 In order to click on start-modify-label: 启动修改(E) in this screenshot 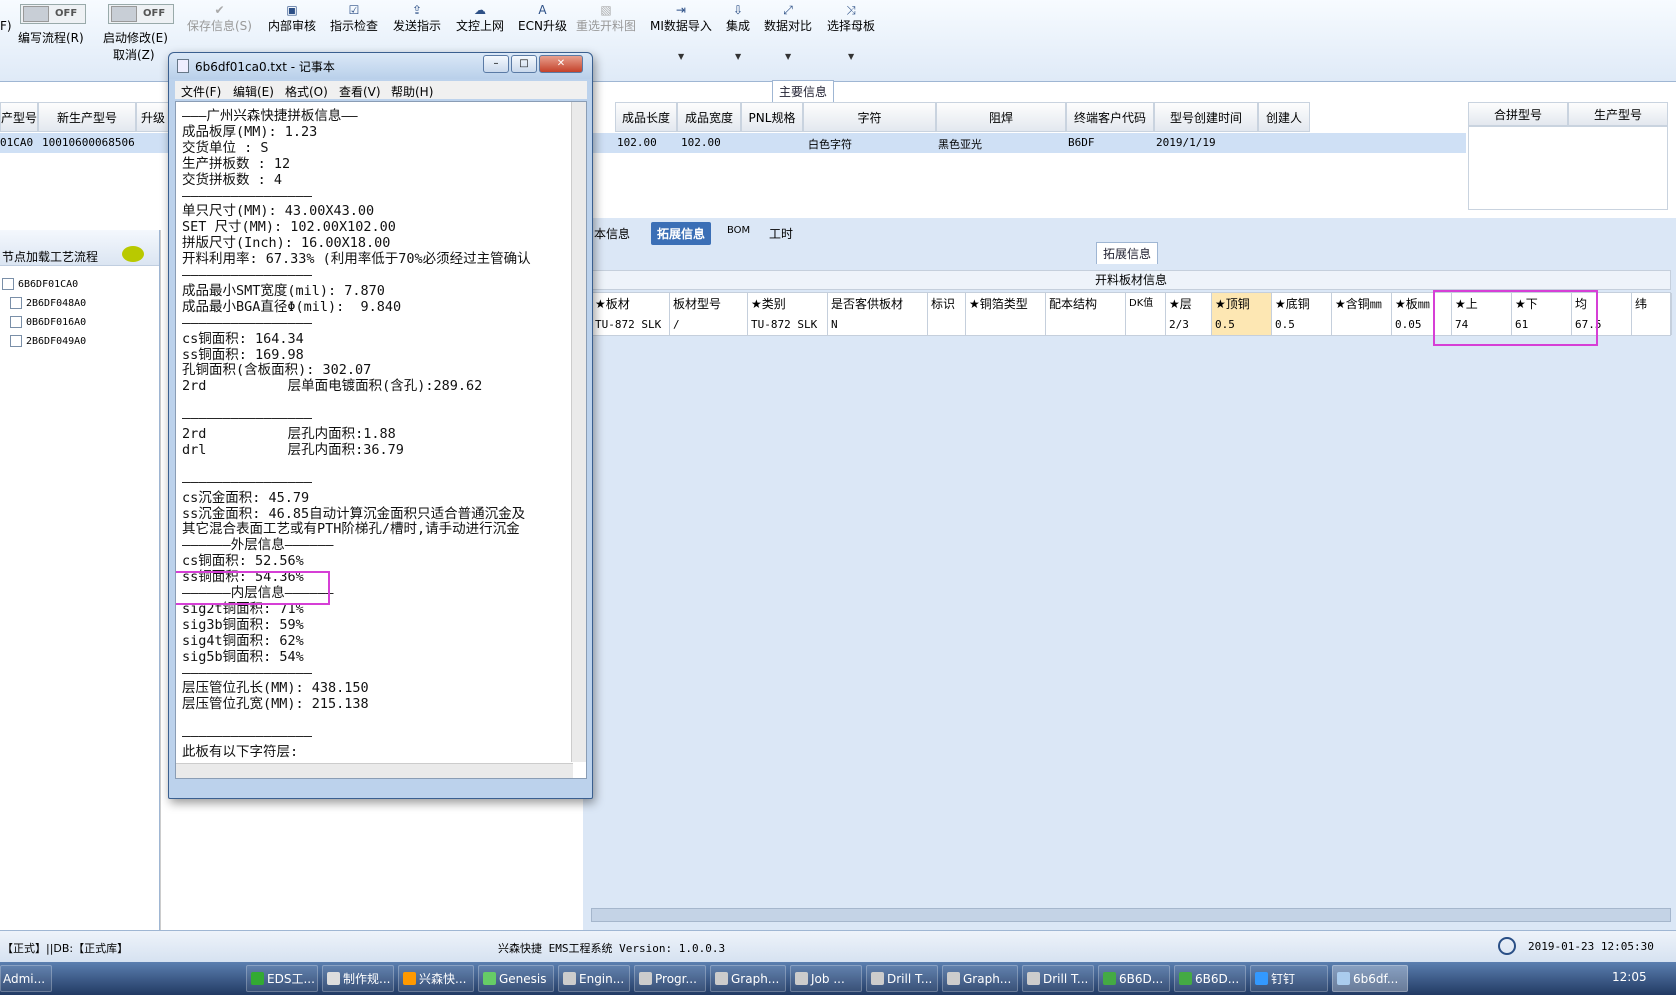, I will do `click(135, 38)`.